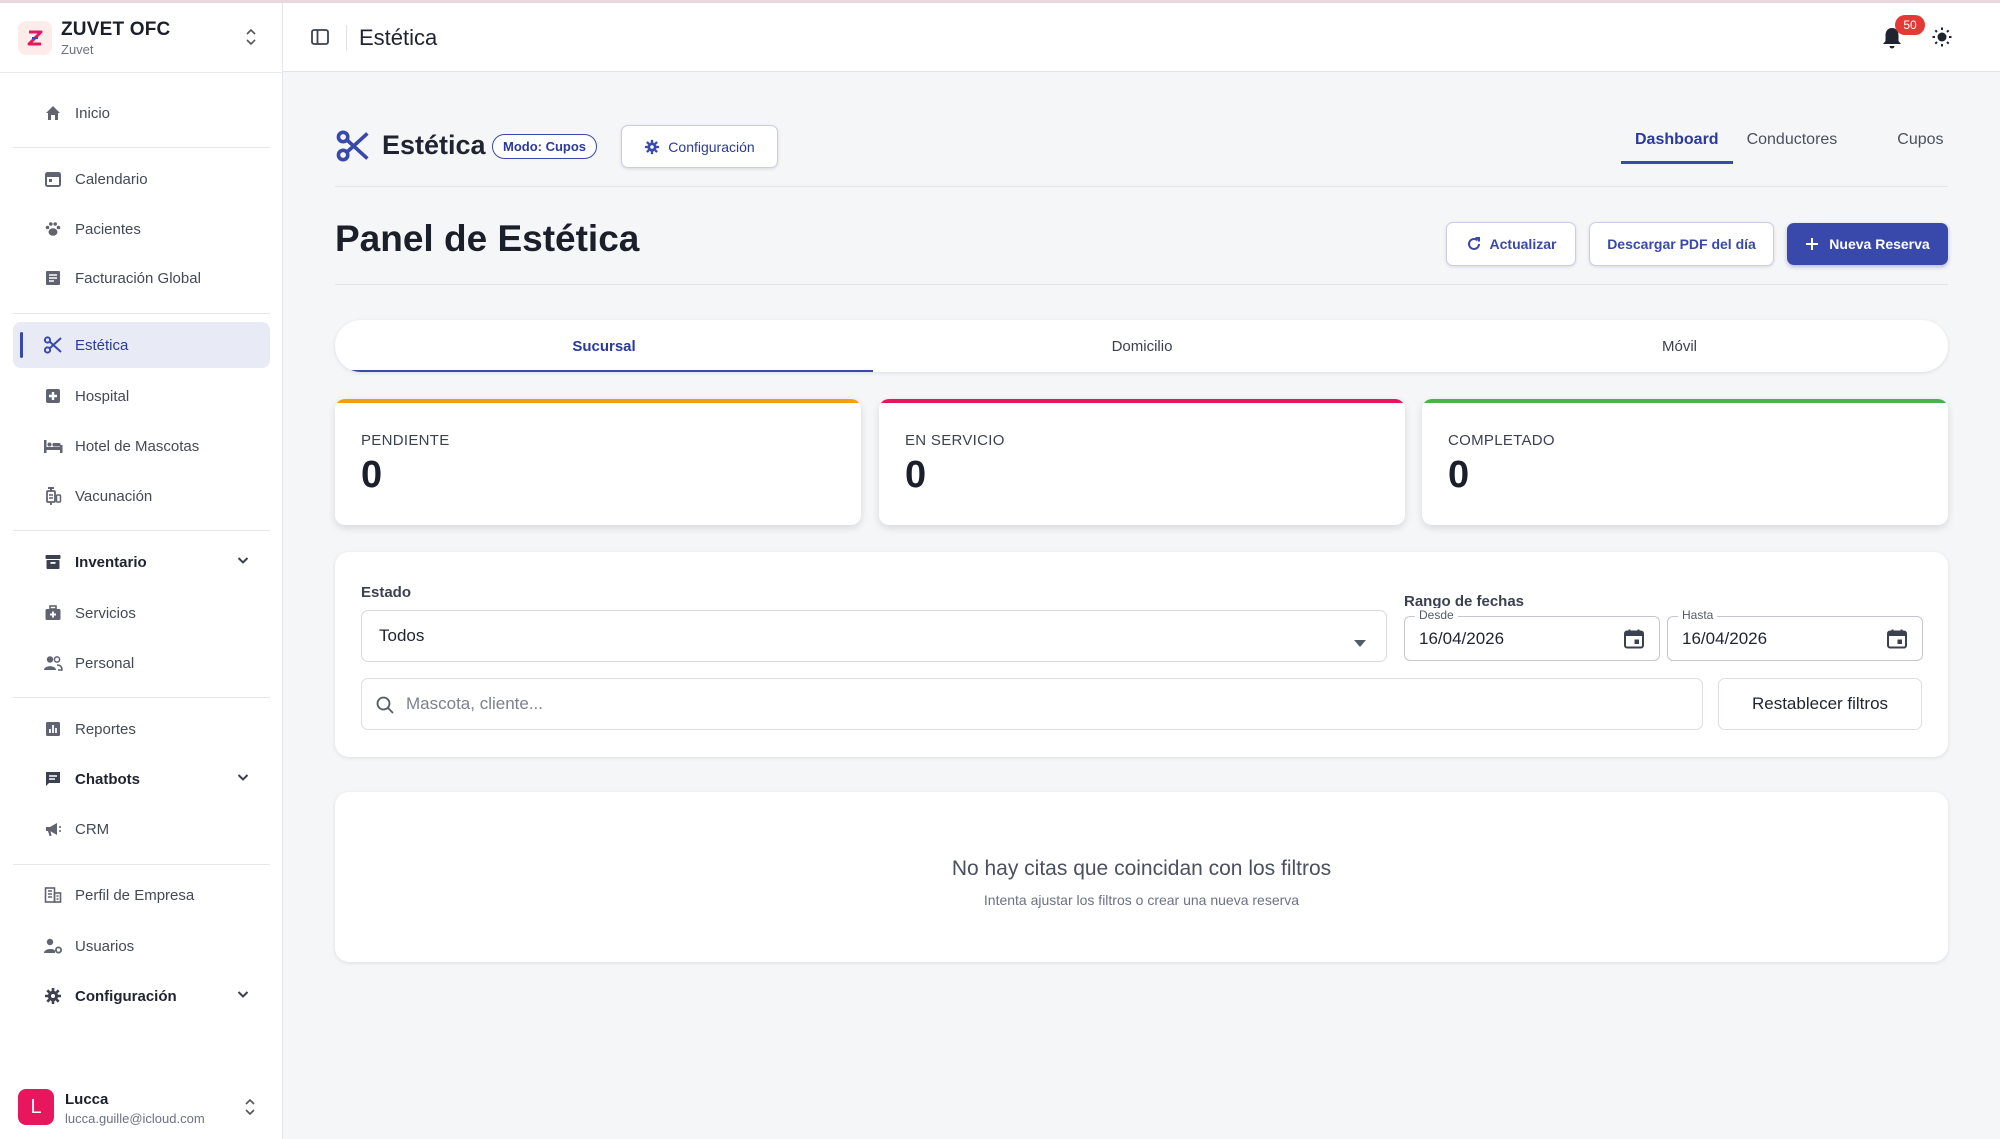  What do you see at coordinates (53, 278) in the screenshot?
I see `receipt-icon` at bounding box center [53, 278].